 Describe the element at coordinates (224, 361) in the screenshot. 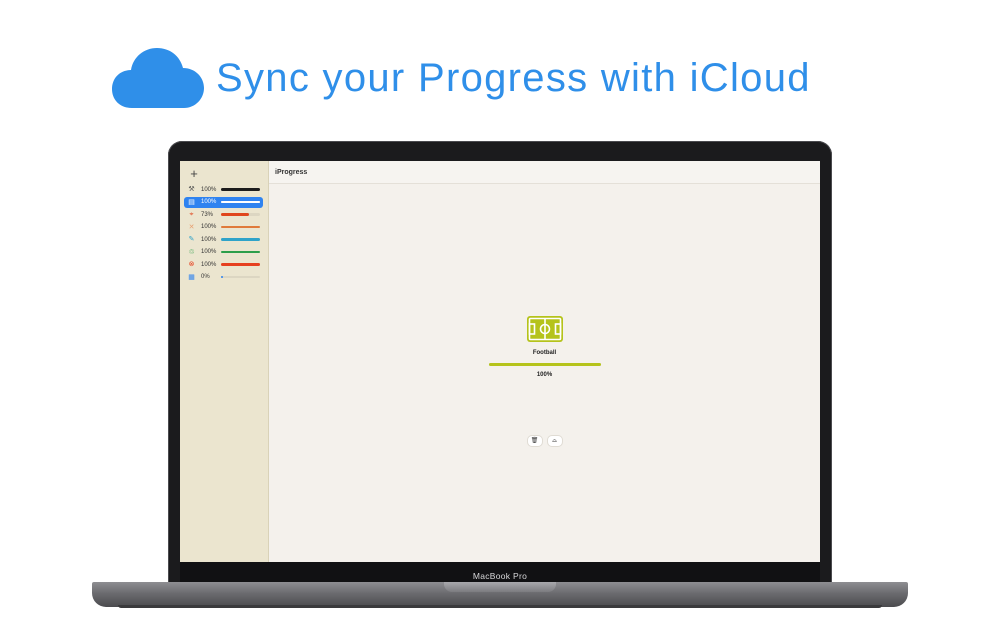

I see `sidebar: + ⚒ 100% ▤ 100% ⌖ 73% ✕ 100% ✎ 100% ♲ 100% ⊗ 100% ▦ 0%` at that location.